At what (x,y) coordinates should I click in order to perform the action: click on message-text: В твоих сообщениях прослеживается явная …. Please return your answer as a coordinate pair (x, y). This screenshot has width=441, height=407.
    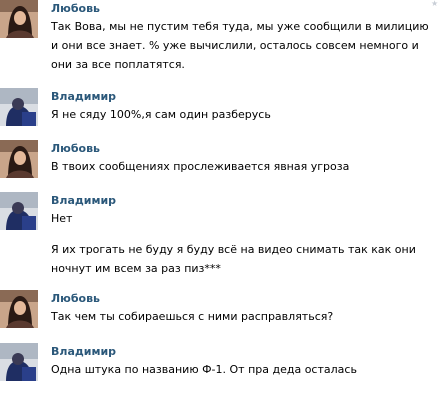
    Looking at the image, I should click on (200, 166).